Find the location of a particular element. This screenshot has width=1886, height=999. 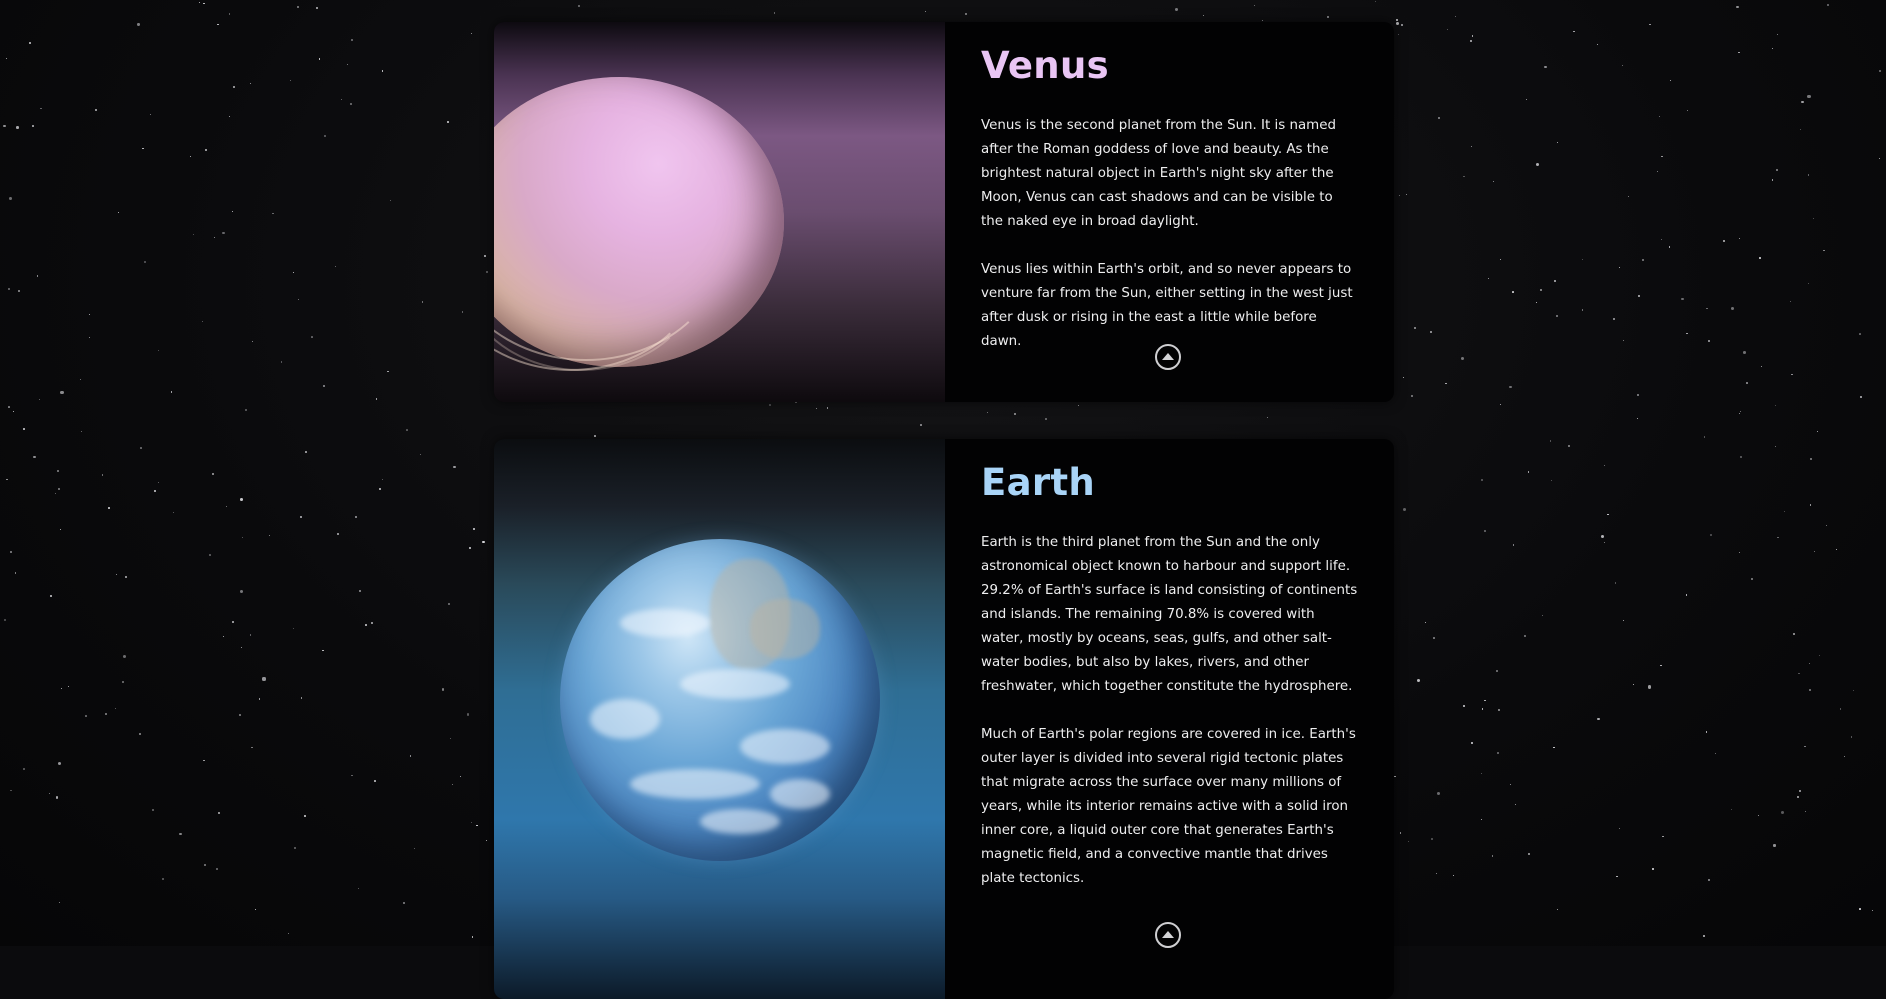

planet-title: Earth is located at coordinates (1038, 482).